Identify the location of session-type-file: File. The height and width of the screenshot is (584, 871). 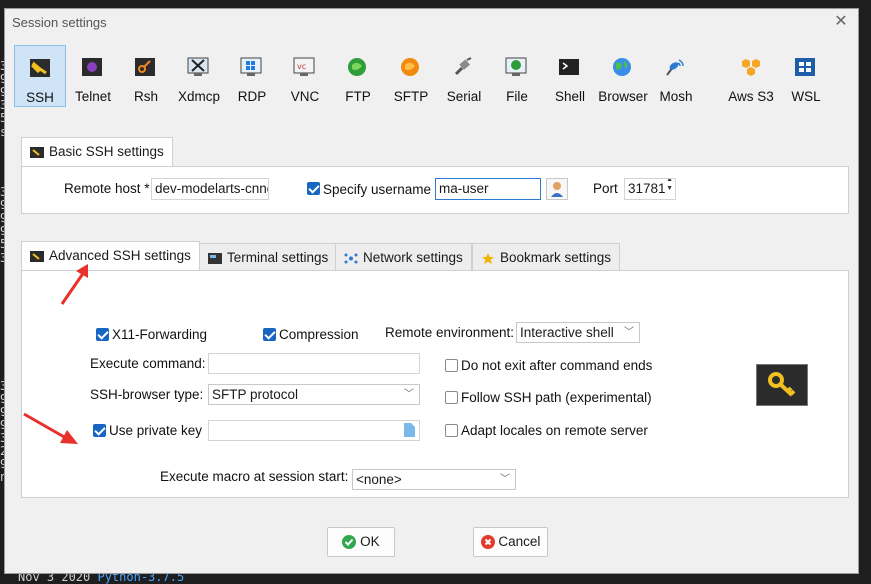
(517, 76).